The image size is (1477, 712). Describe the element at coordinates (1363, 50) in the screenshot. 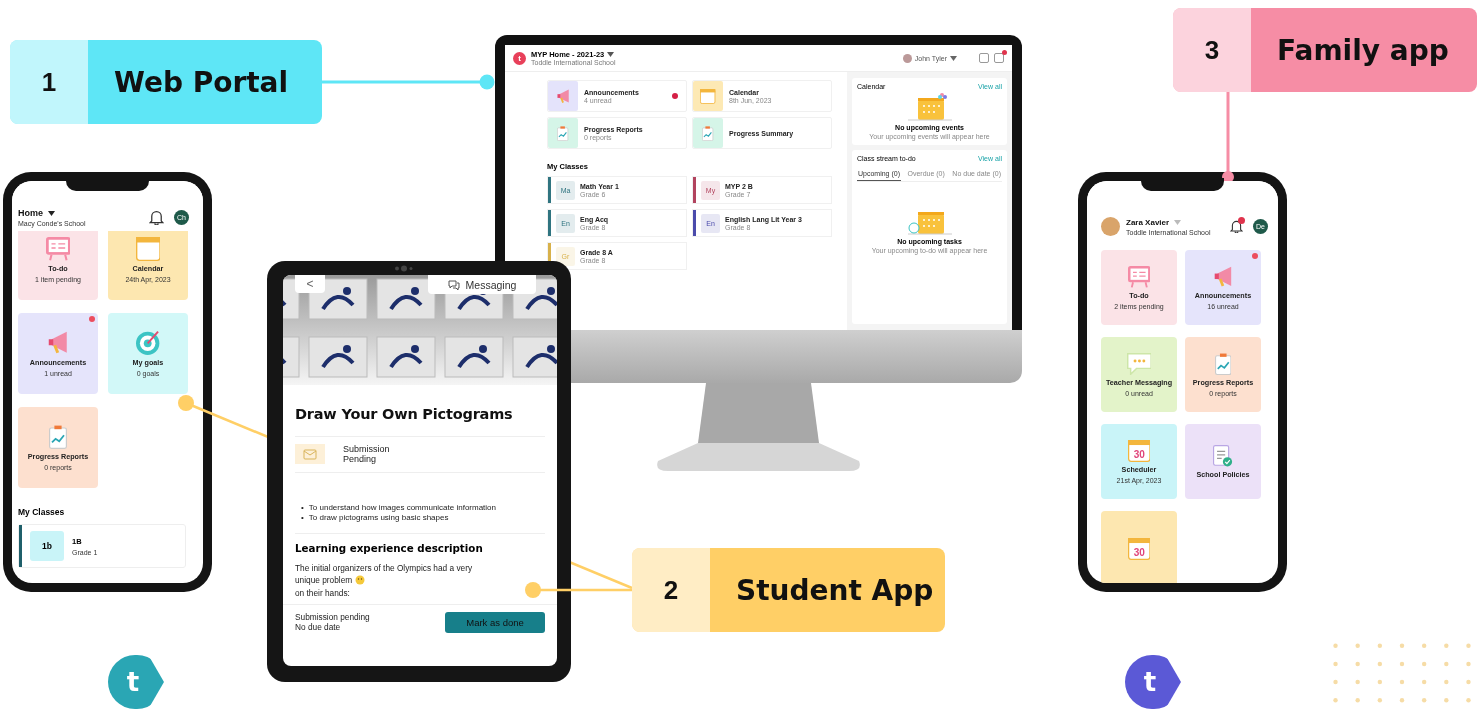

I see `callout-title: Family app` at that location.